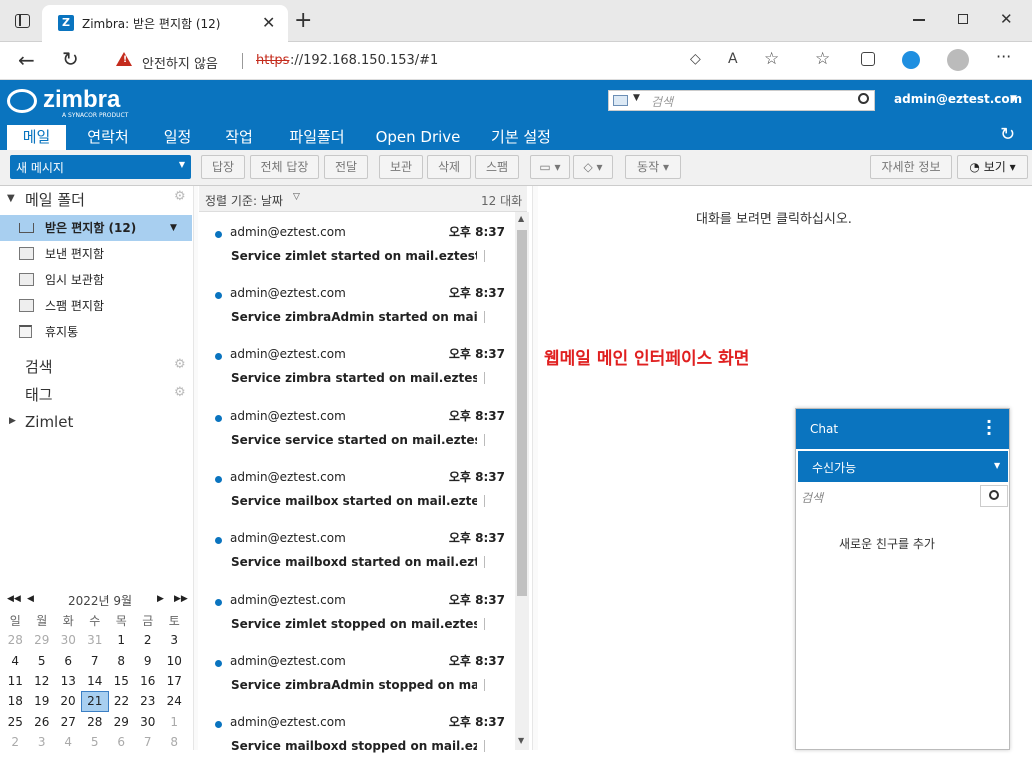 The height and width of the screenshot is (763, 1032). What do you see at coordinates (296, 197) in the screenshot?
I see `sort-direction-icon: ▽` at bounding box center [296, 197].